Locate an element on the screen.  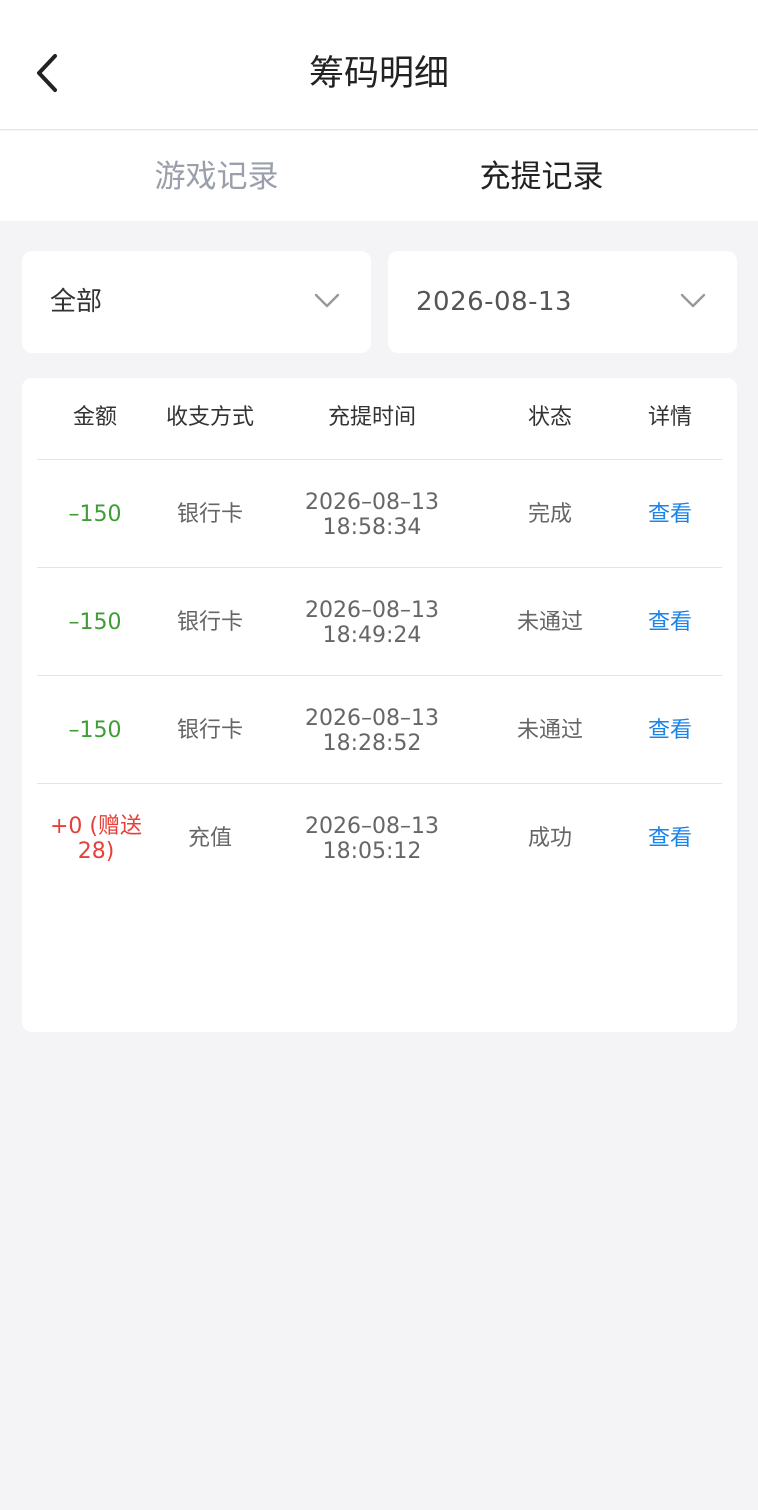
column-header-method: 收支方式 is located at coordinates (209, 417).